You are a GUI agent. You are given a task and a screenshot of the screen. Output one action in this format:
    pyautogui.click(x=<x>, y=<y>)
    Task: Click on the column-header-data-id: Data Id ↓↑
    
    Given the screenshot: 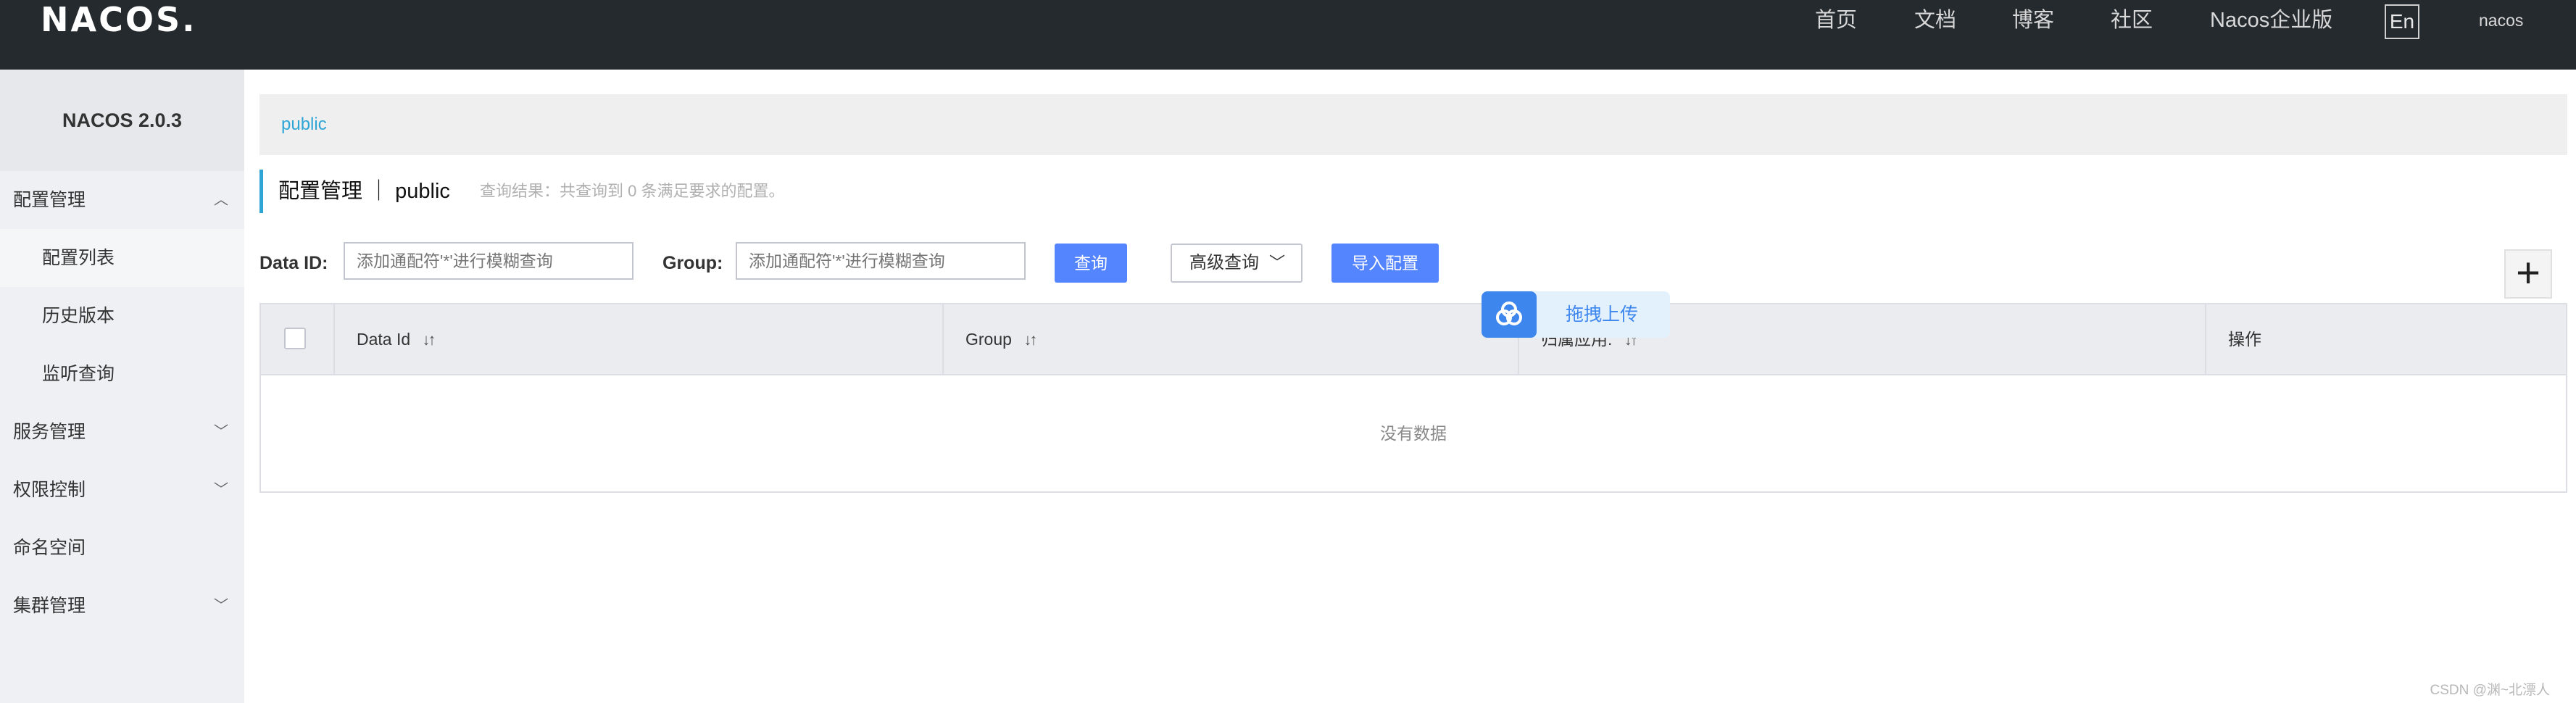 What is the action you would take?
    pyautogui.click(x=637, y=339)
    